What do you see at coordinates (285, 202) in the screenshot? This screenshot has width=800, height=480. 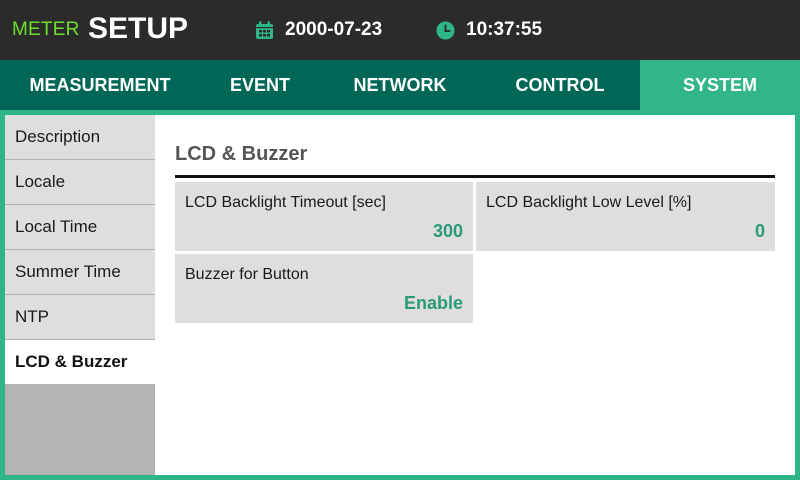 I see `setting-label: LCD Backlight Timeout [sec]` at bounding box center [285, 202].